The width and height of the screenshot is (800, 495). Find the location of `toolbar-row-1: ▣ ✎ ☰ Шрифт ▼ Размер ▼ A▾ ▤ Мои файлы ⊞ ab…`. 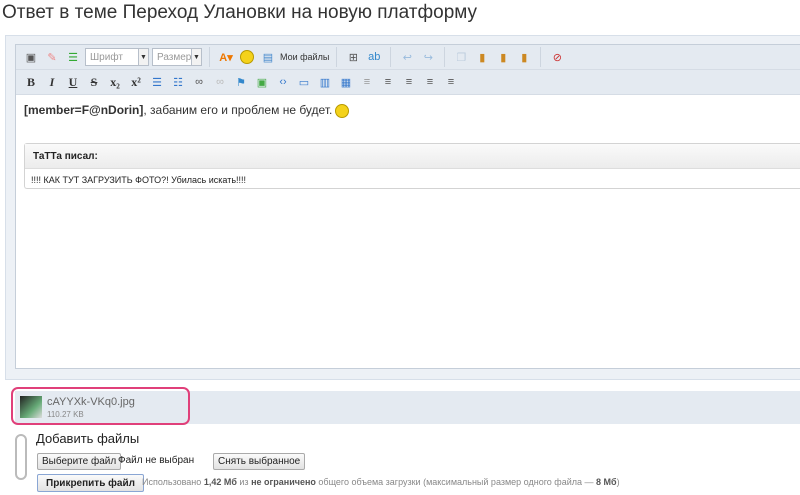

toolbar-row-1: ▣ ✎ ☰ Шрифт ▼ Размер ▼ A▾ ▤ Мои файлы ⊞ ab… is located at coordinates (408, 57).